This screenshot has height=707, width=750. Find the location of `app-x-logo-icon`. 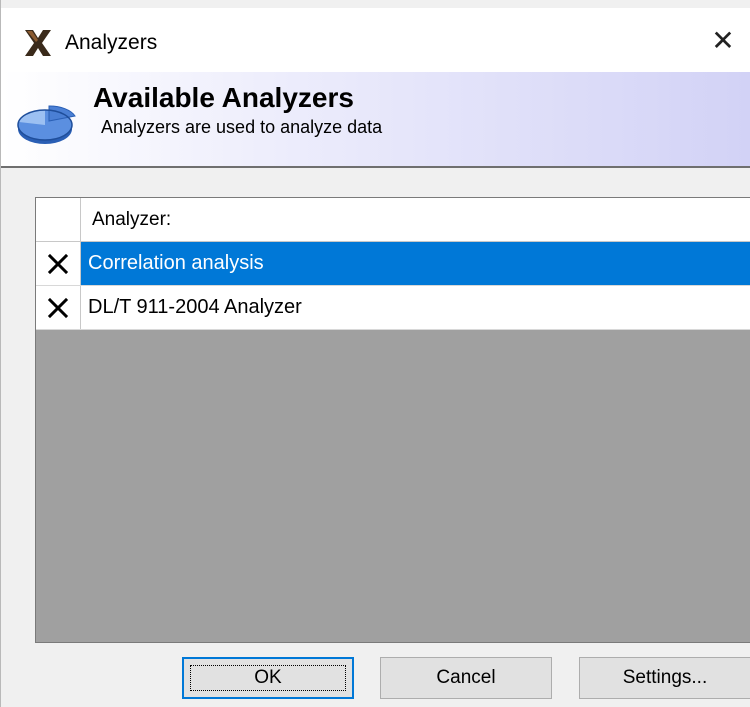

app-x-logo-icon is located at coordinates (38, 43).